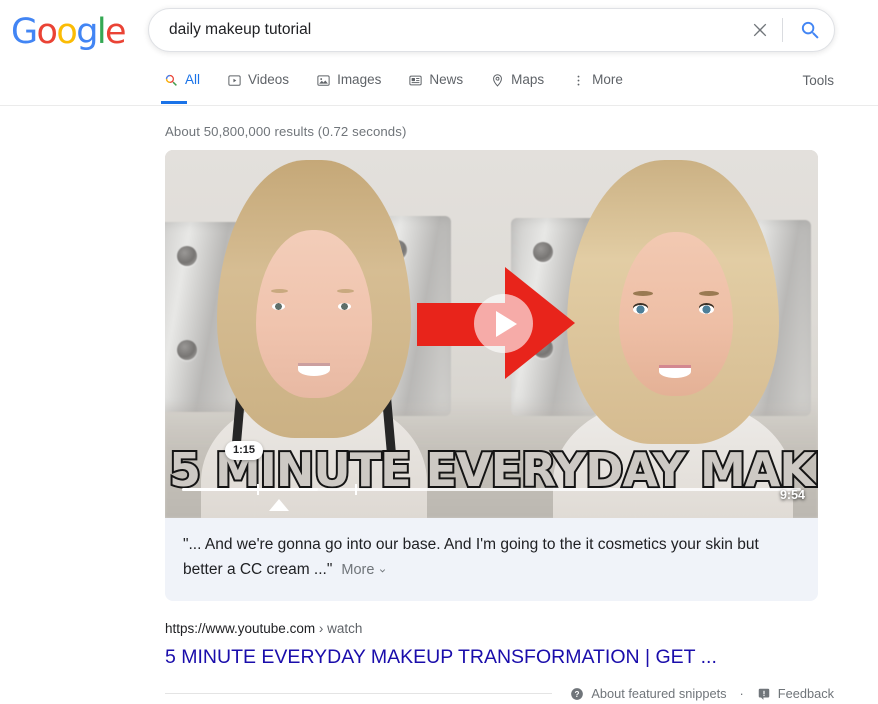  Describe the element at coordinates (491, 629) in the screenshot. I see `result-url: https://www.youtube.com › watch` at that location.